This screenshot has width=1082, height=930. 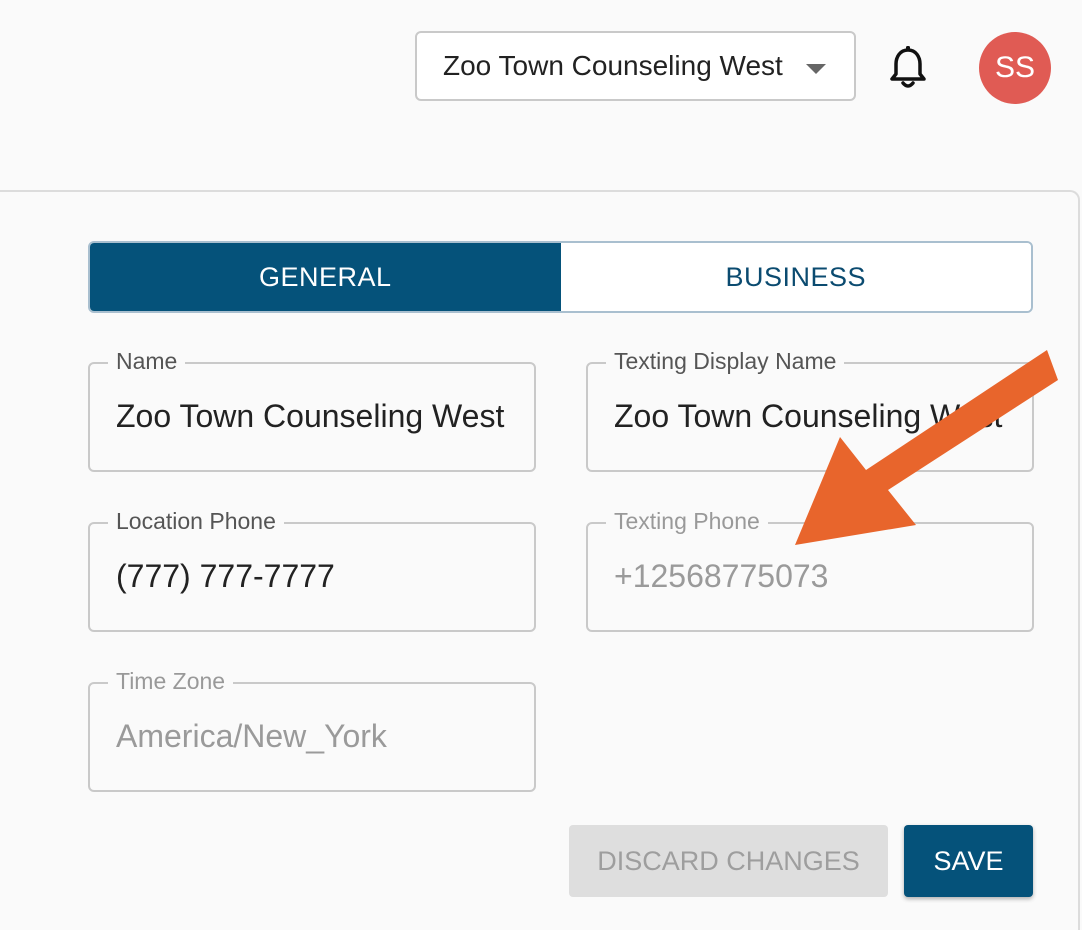 What do you see at coordinates (808, 416) in the screenshot?
I see `texting-display-name-value: Zoo Town Counseling West` at bounding box center [808, 416].